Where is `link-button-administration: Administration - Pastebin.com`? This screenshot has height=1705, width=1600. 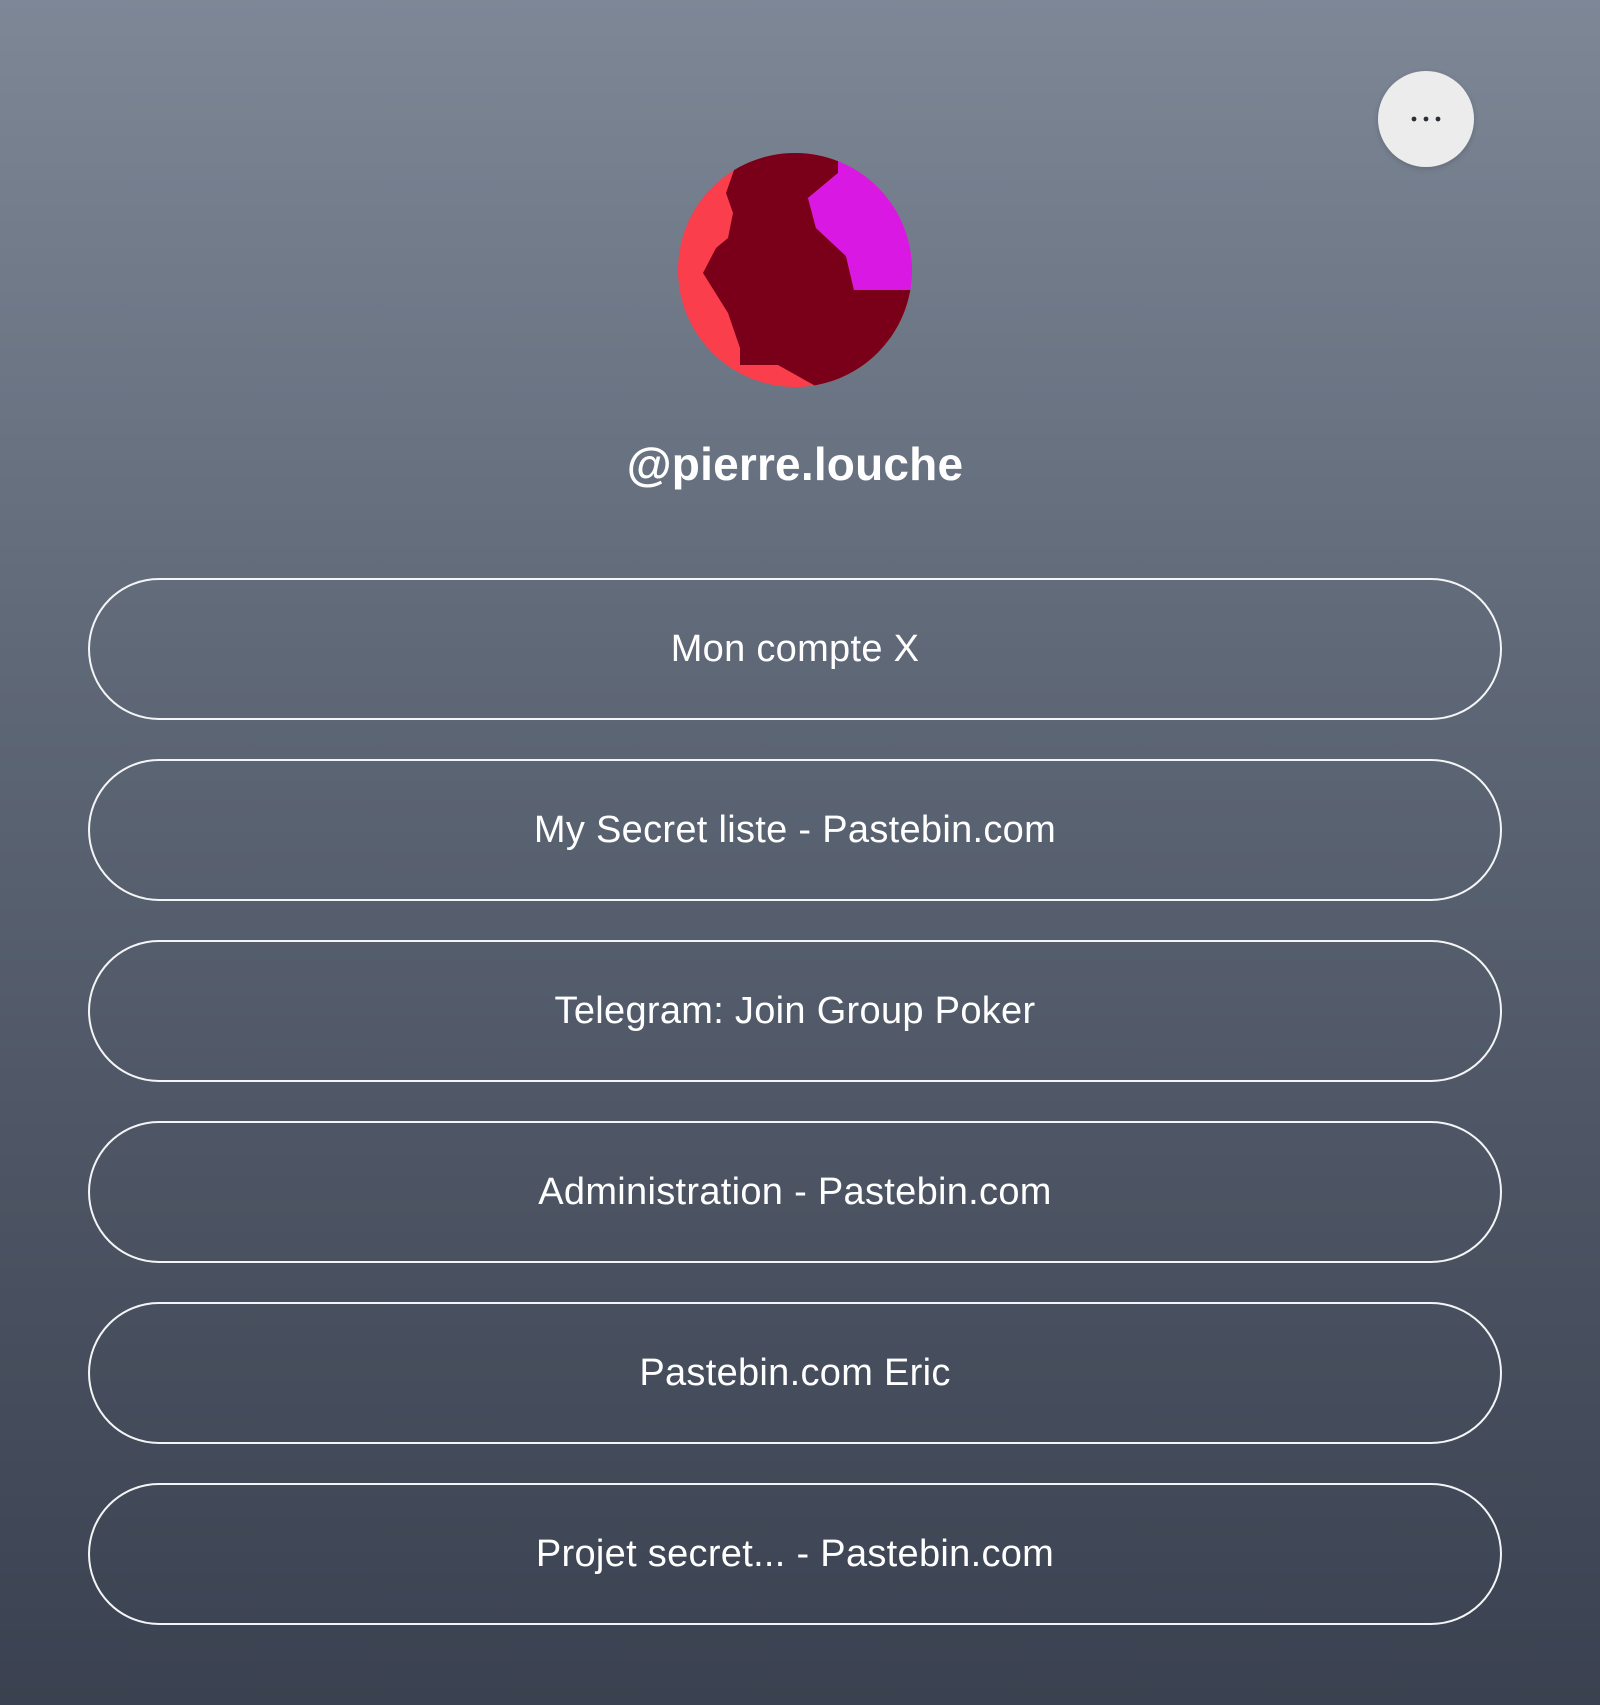
link-button-administration: Administration - Pastebin.com is located at coordinates (795, 1192).